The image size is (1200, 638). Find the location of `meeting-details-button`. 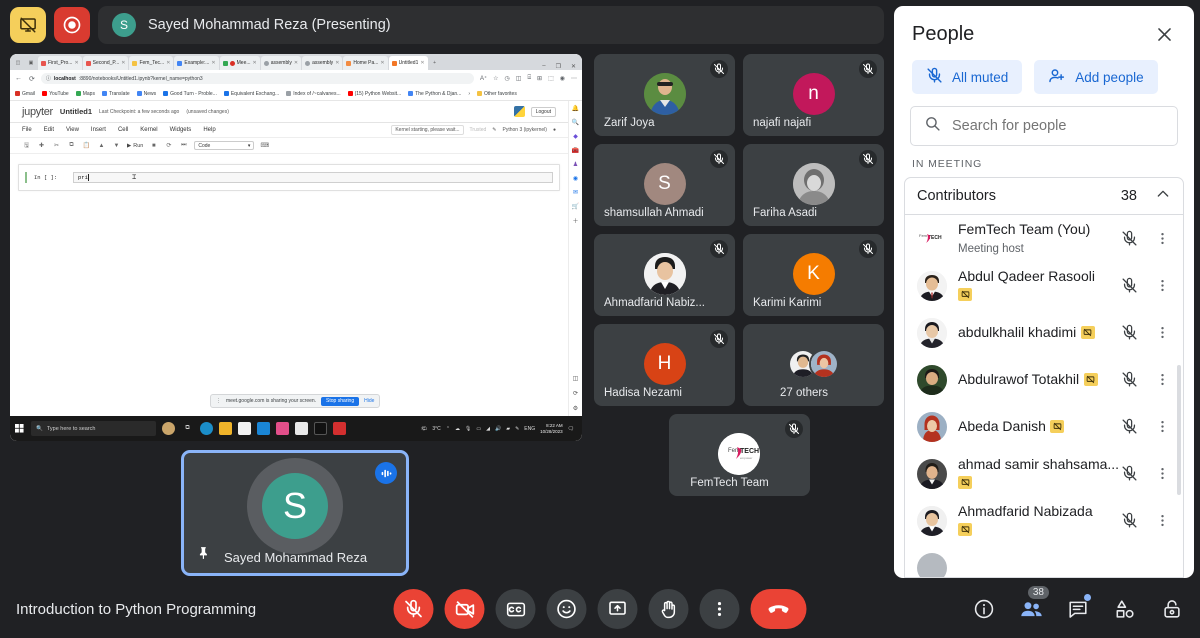

meeting-details-button is located at coordinates (984, 609).